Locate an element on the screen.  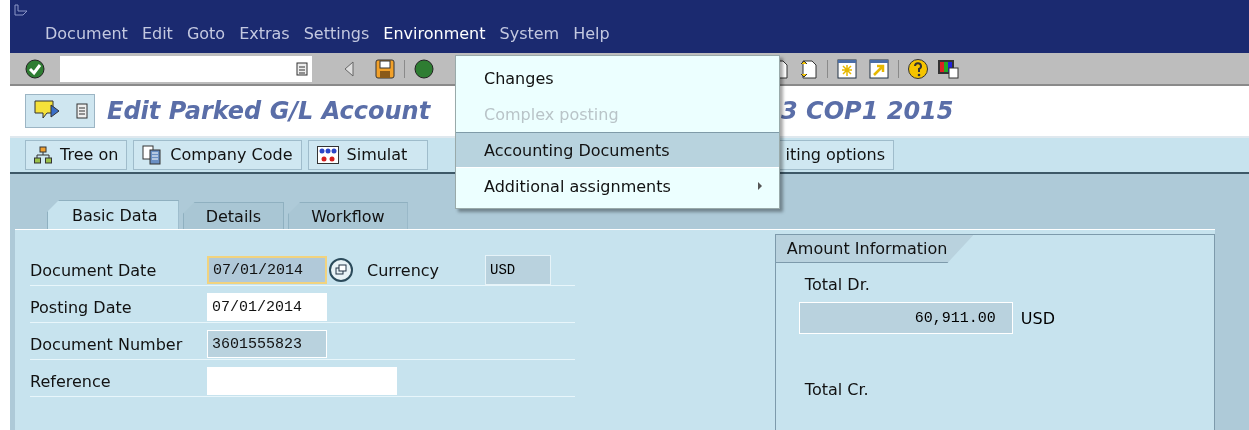
screen-title: 3 COP1 2015 is located at coordinates (867, 110).